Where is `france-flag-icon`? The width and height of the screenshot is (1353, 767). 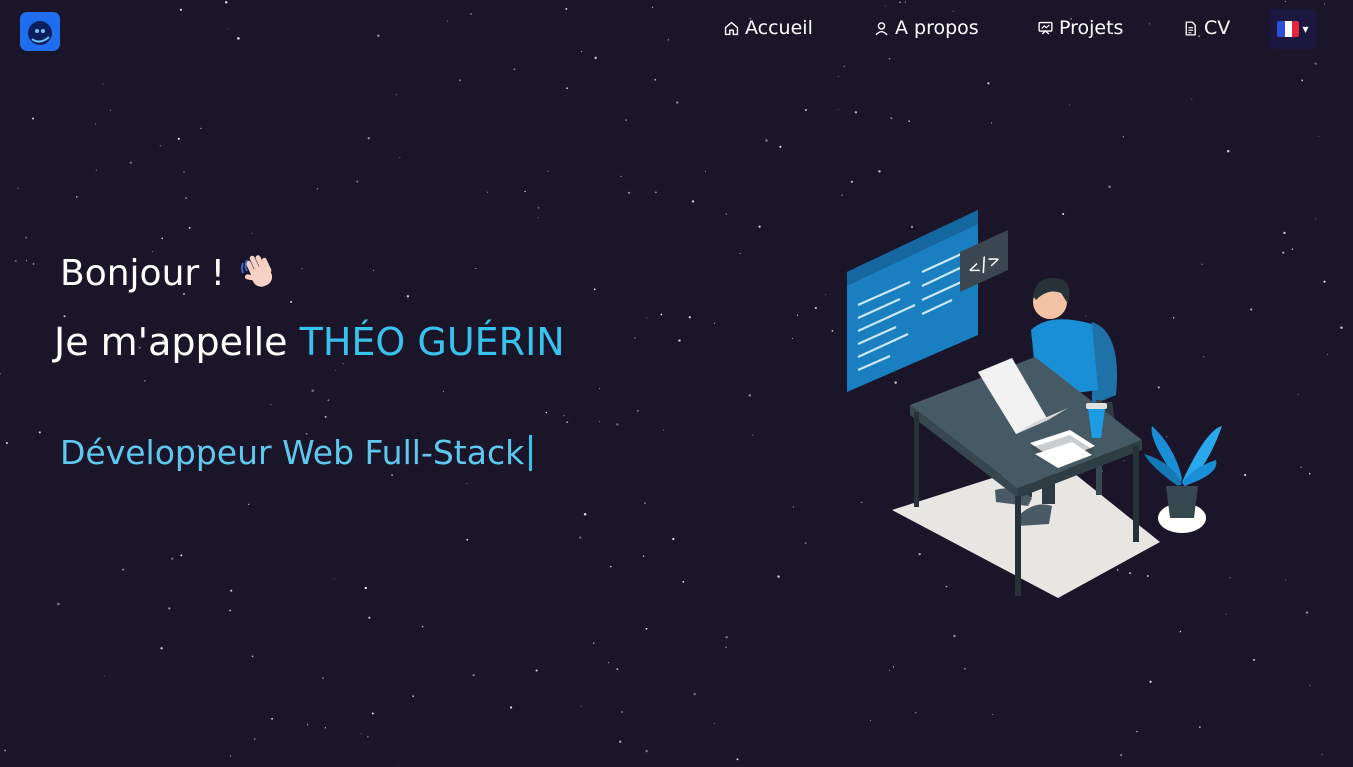
france-flag-icon is located at coordinates (1288, 29).